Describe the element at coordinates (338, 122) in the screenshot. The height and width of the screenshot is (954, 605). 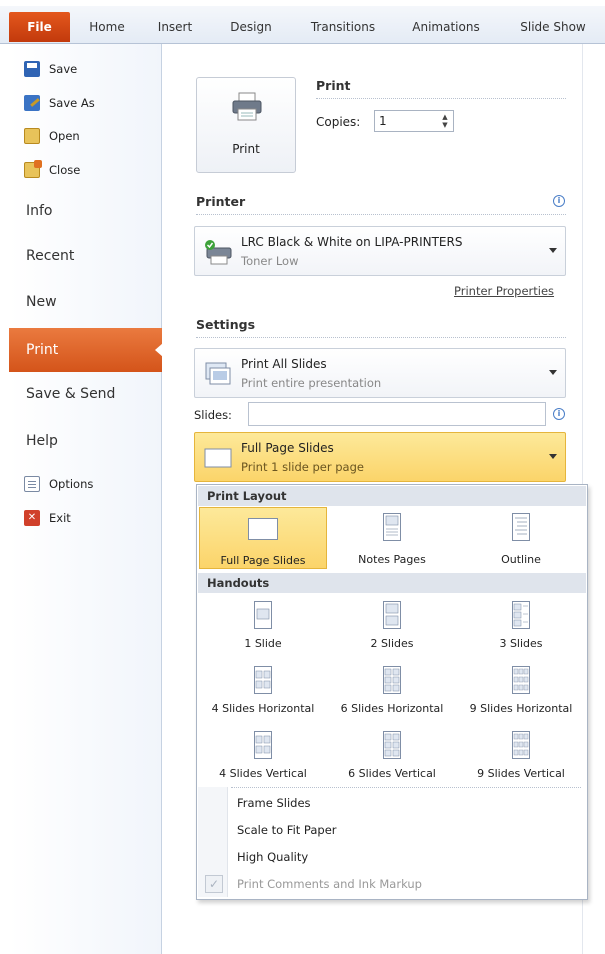
I see `copies-label: Copies:` at that location.